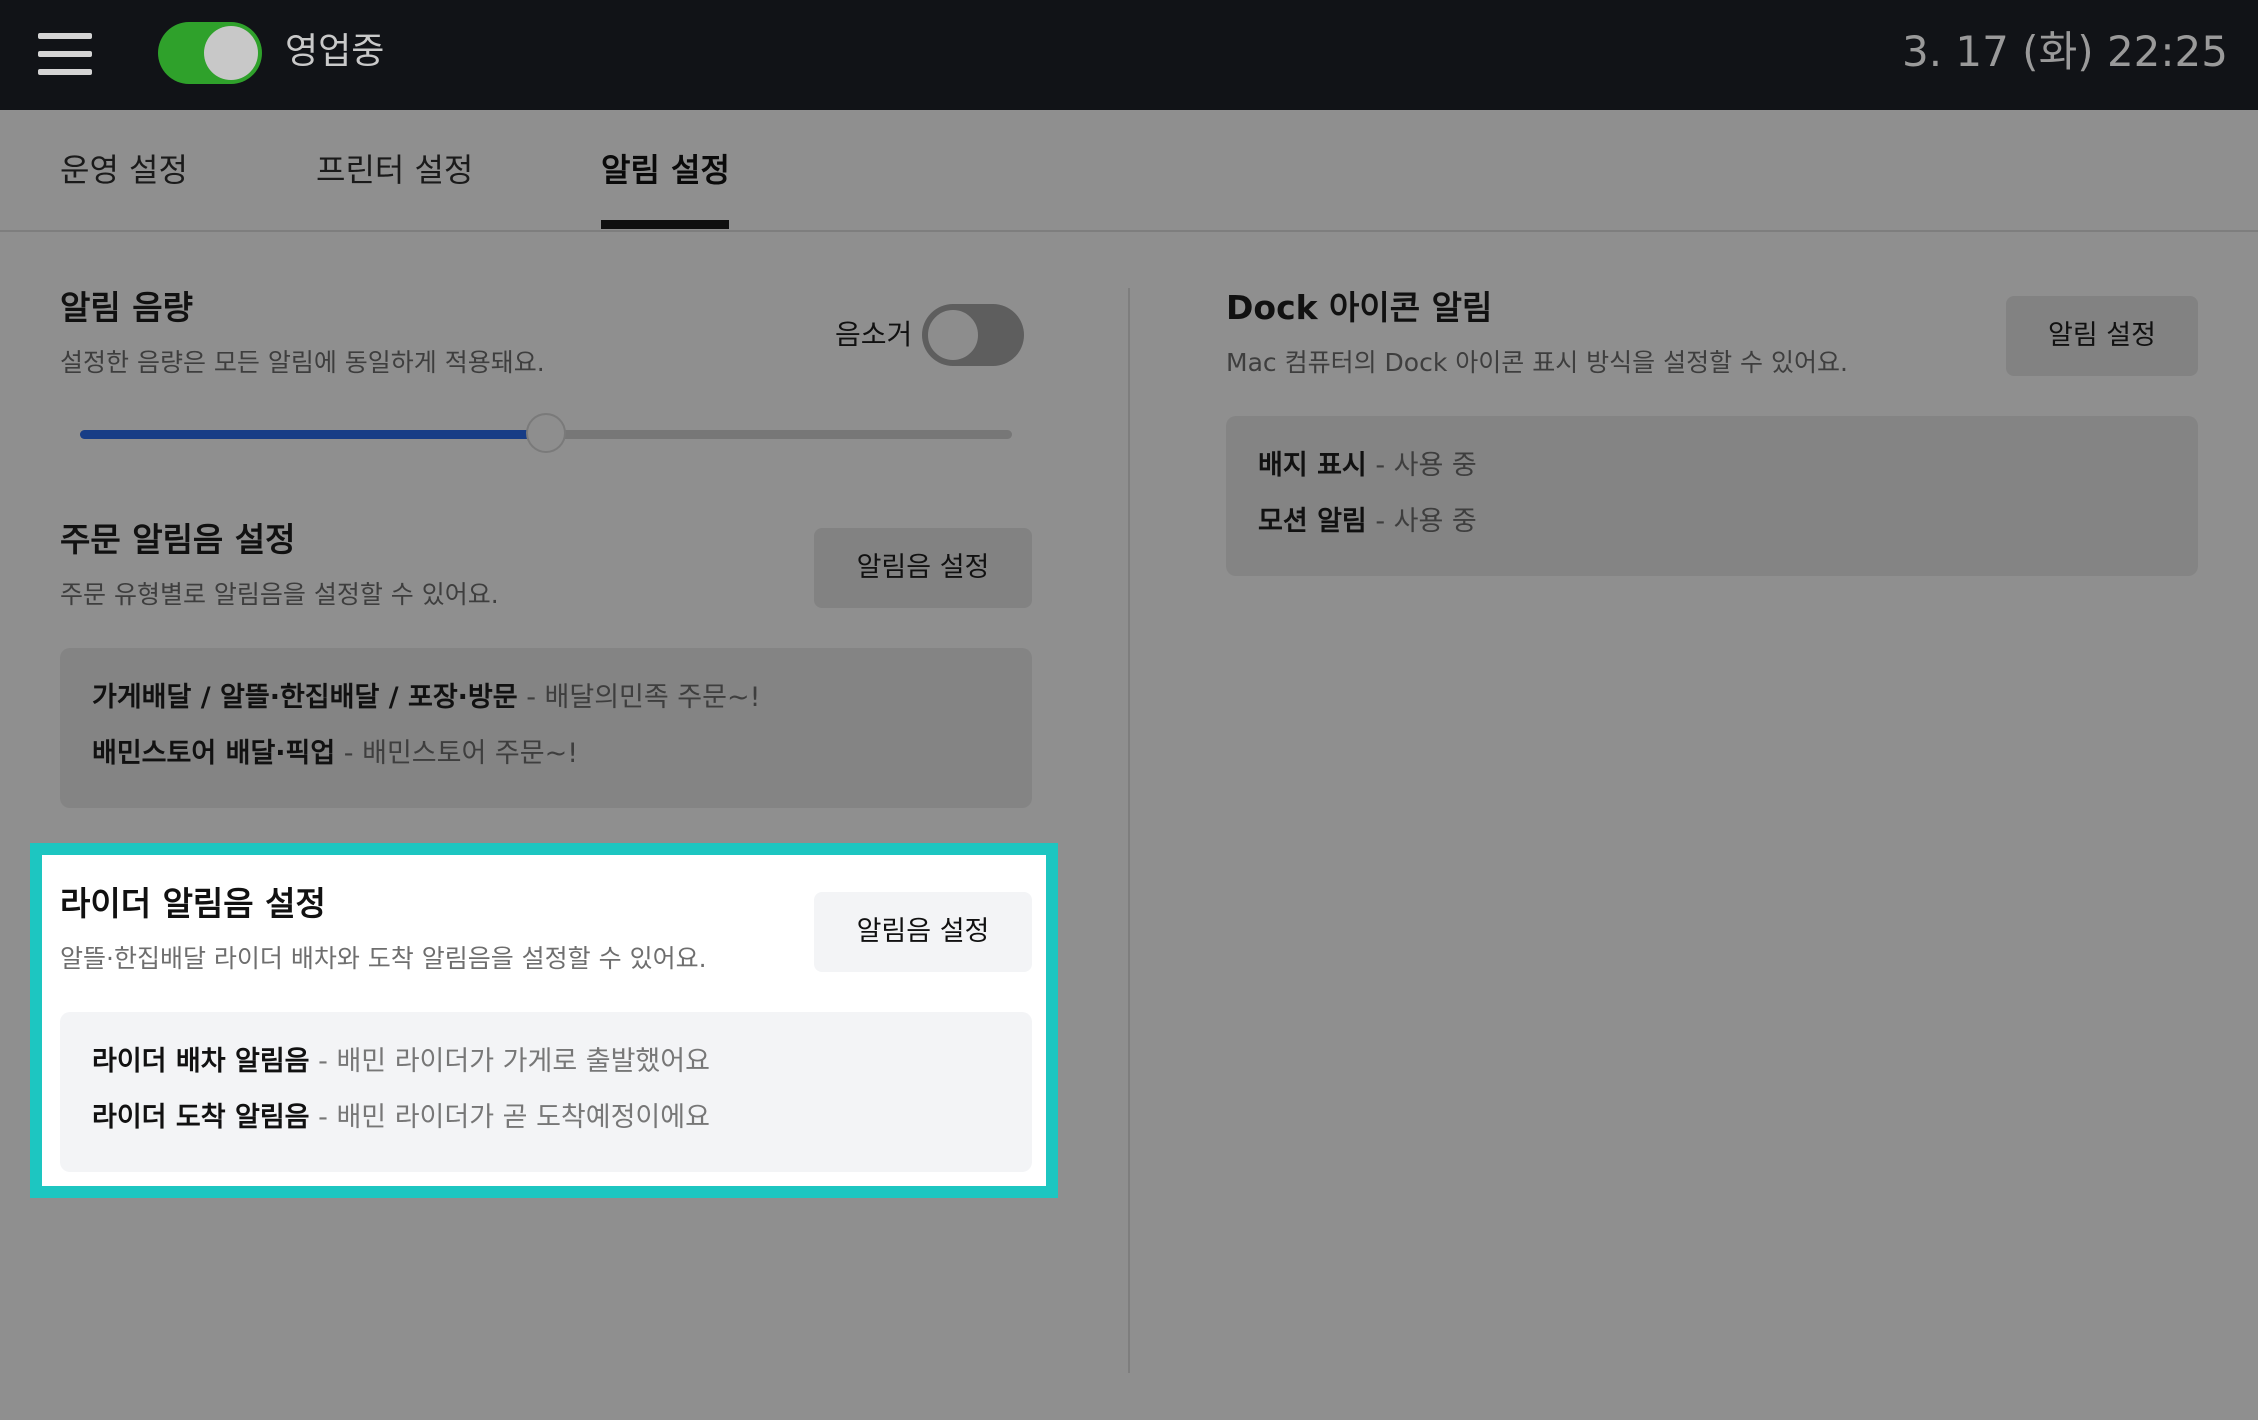 The width and height of the screenshot is (2258, 1420). I want to click on rider-sound-item: 라이더 배차 알림음 - 배민 라이더가 가게로 출발했어요, so click(401, 1062).